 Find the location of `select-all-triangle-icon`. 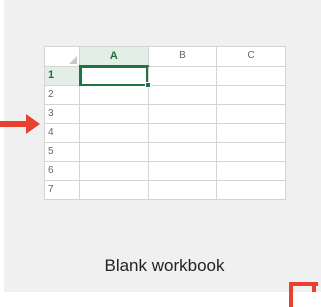

select-all-triangle-icon is located at coordinates (73, 59).